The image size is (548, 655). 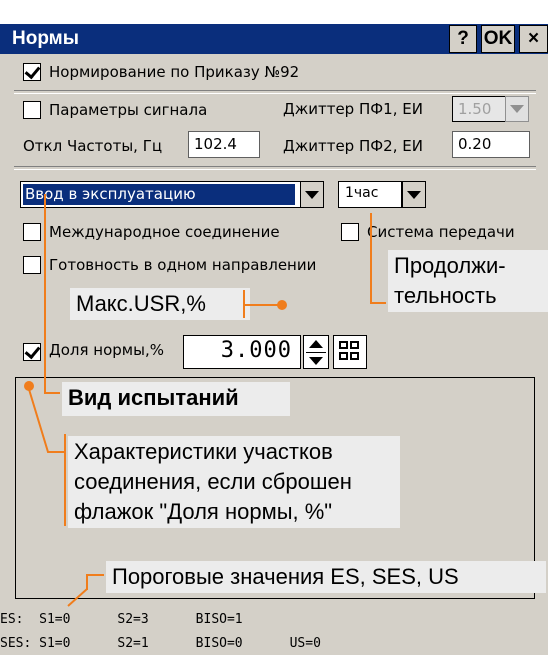 I want to click on test-type-dropdown-button, so click(x=312, y=194).